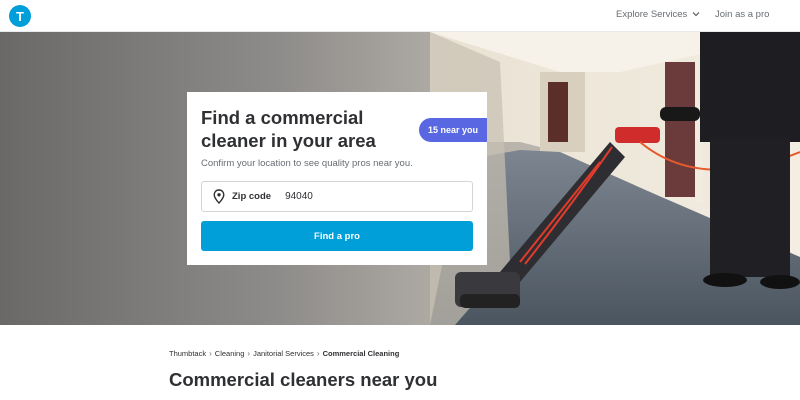 This screenshot has height=400, width=800. What do you see at coordinates (360, 196) in the screenshot?
I see `zip-code-input` at bounding box center [360, 196].